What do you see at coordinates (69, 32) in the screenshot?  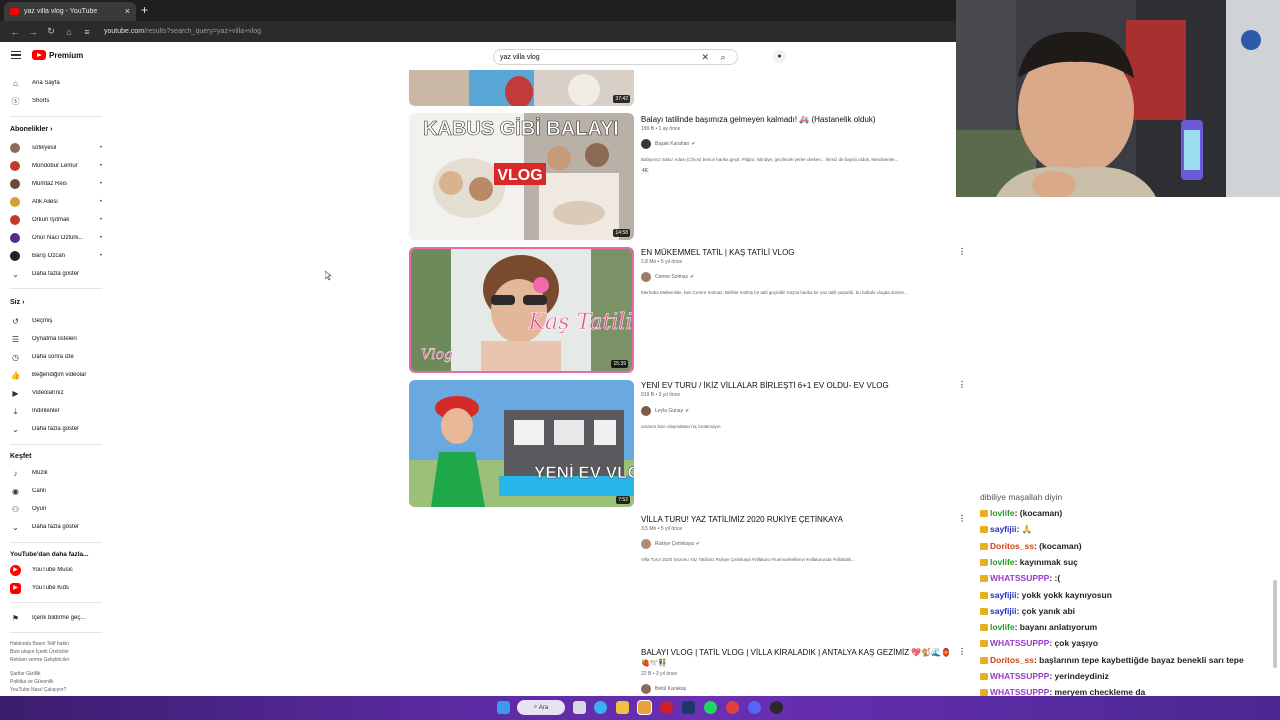 I see `home-icon: ⌂` at bounding box center [69, 32].